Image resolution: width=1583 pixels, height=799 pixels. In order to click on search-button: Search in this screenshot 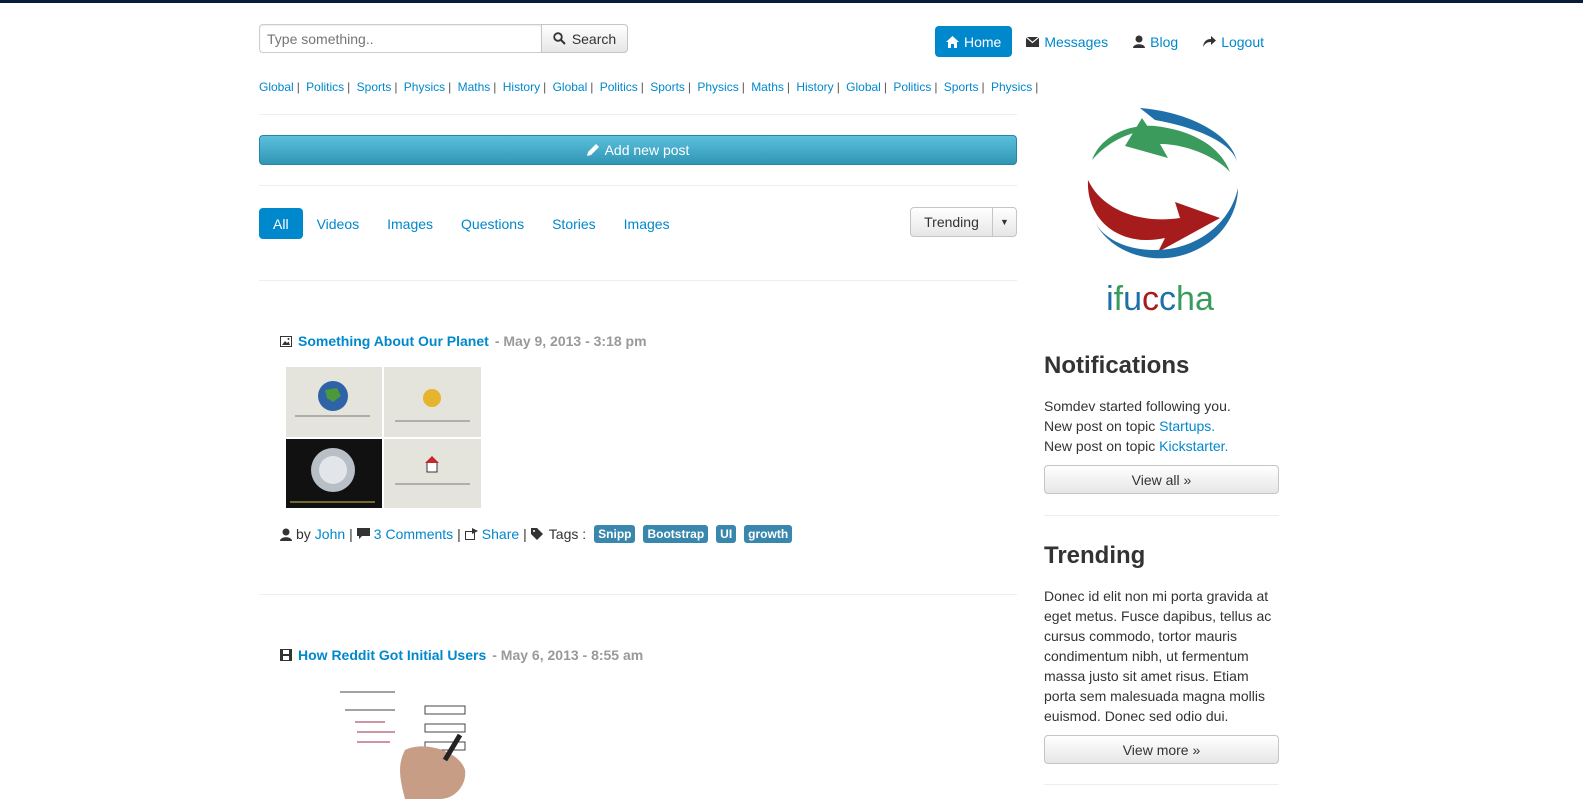, I will do `click(584, 38)`.